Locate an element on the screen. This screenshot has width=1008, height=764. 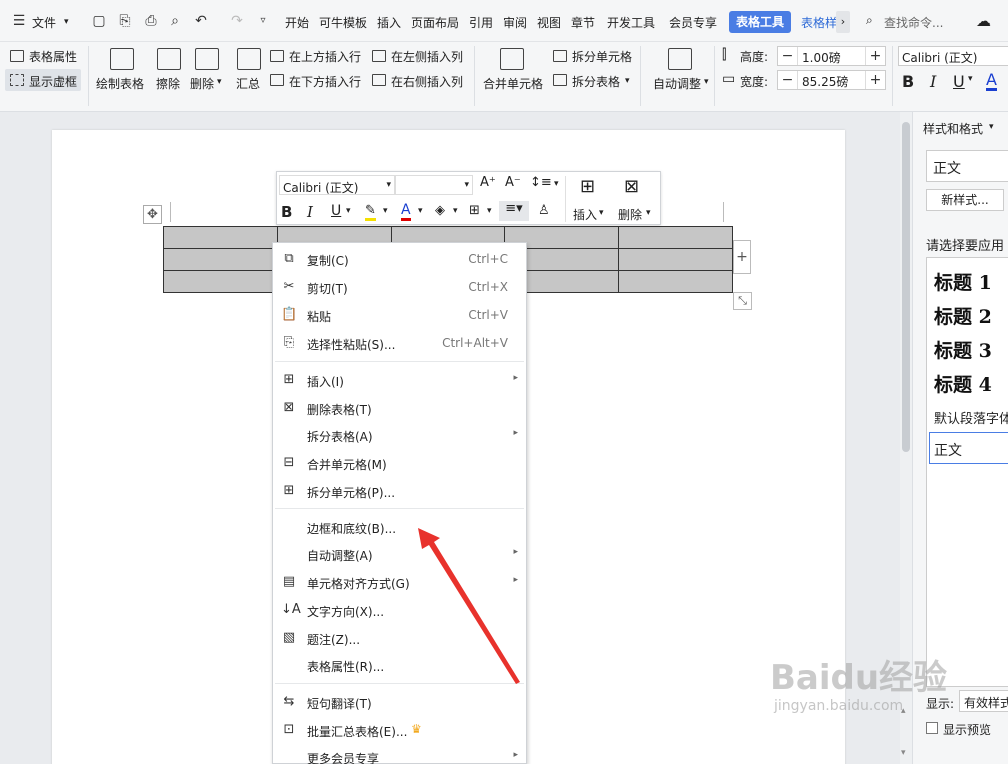
save-icon: ▢ is located at coordinates (99, 21).